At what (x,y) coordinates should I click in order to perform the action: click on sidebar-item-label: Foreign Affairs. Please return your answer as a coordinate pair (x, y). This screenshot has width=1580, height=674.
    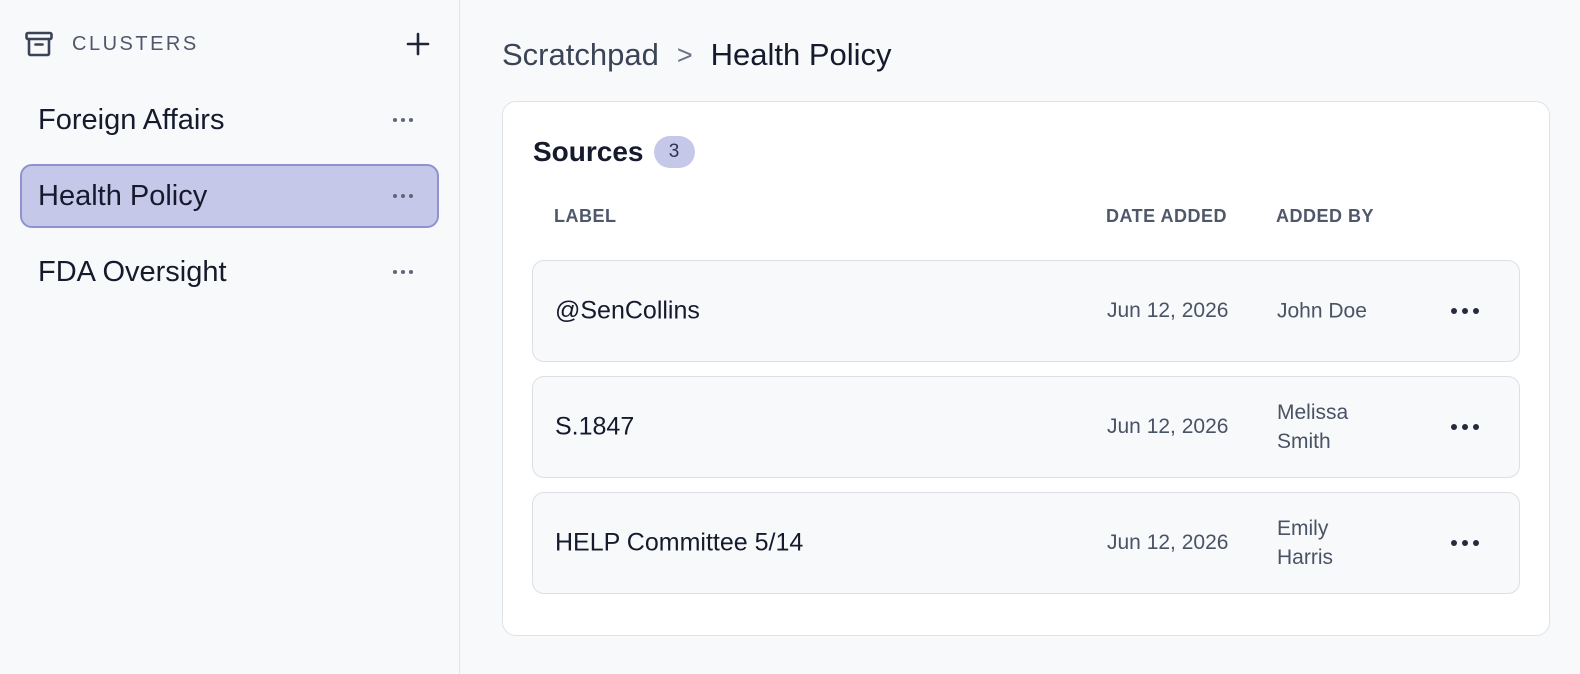
    Looking at the image, I should click on (131, 119).